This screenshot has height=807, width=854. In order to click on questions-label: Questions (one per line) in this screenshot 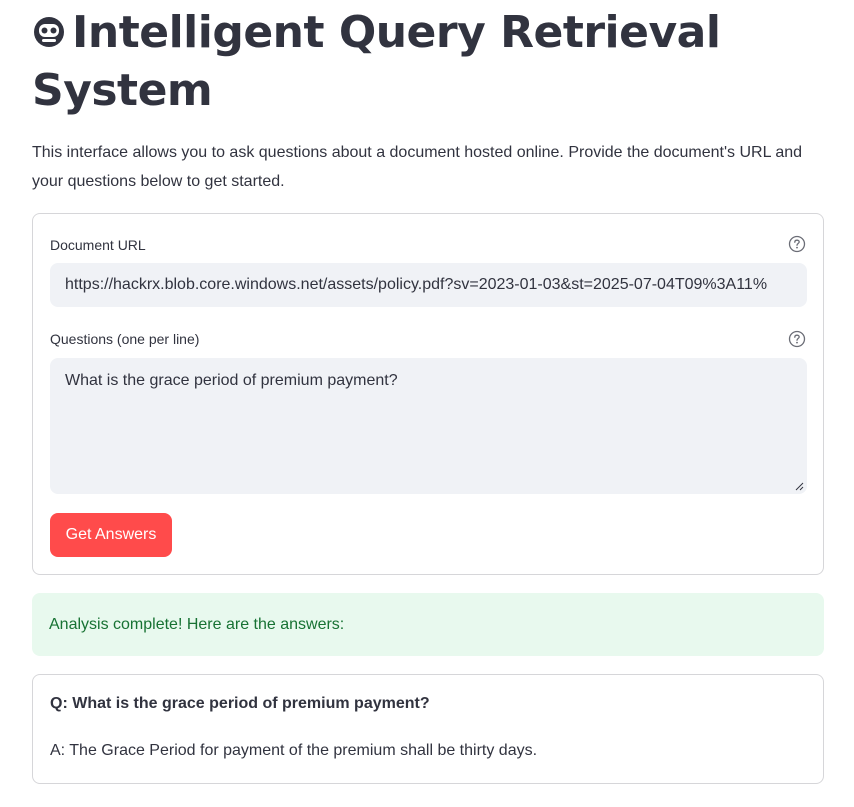, I will do `click(125, 339)`.